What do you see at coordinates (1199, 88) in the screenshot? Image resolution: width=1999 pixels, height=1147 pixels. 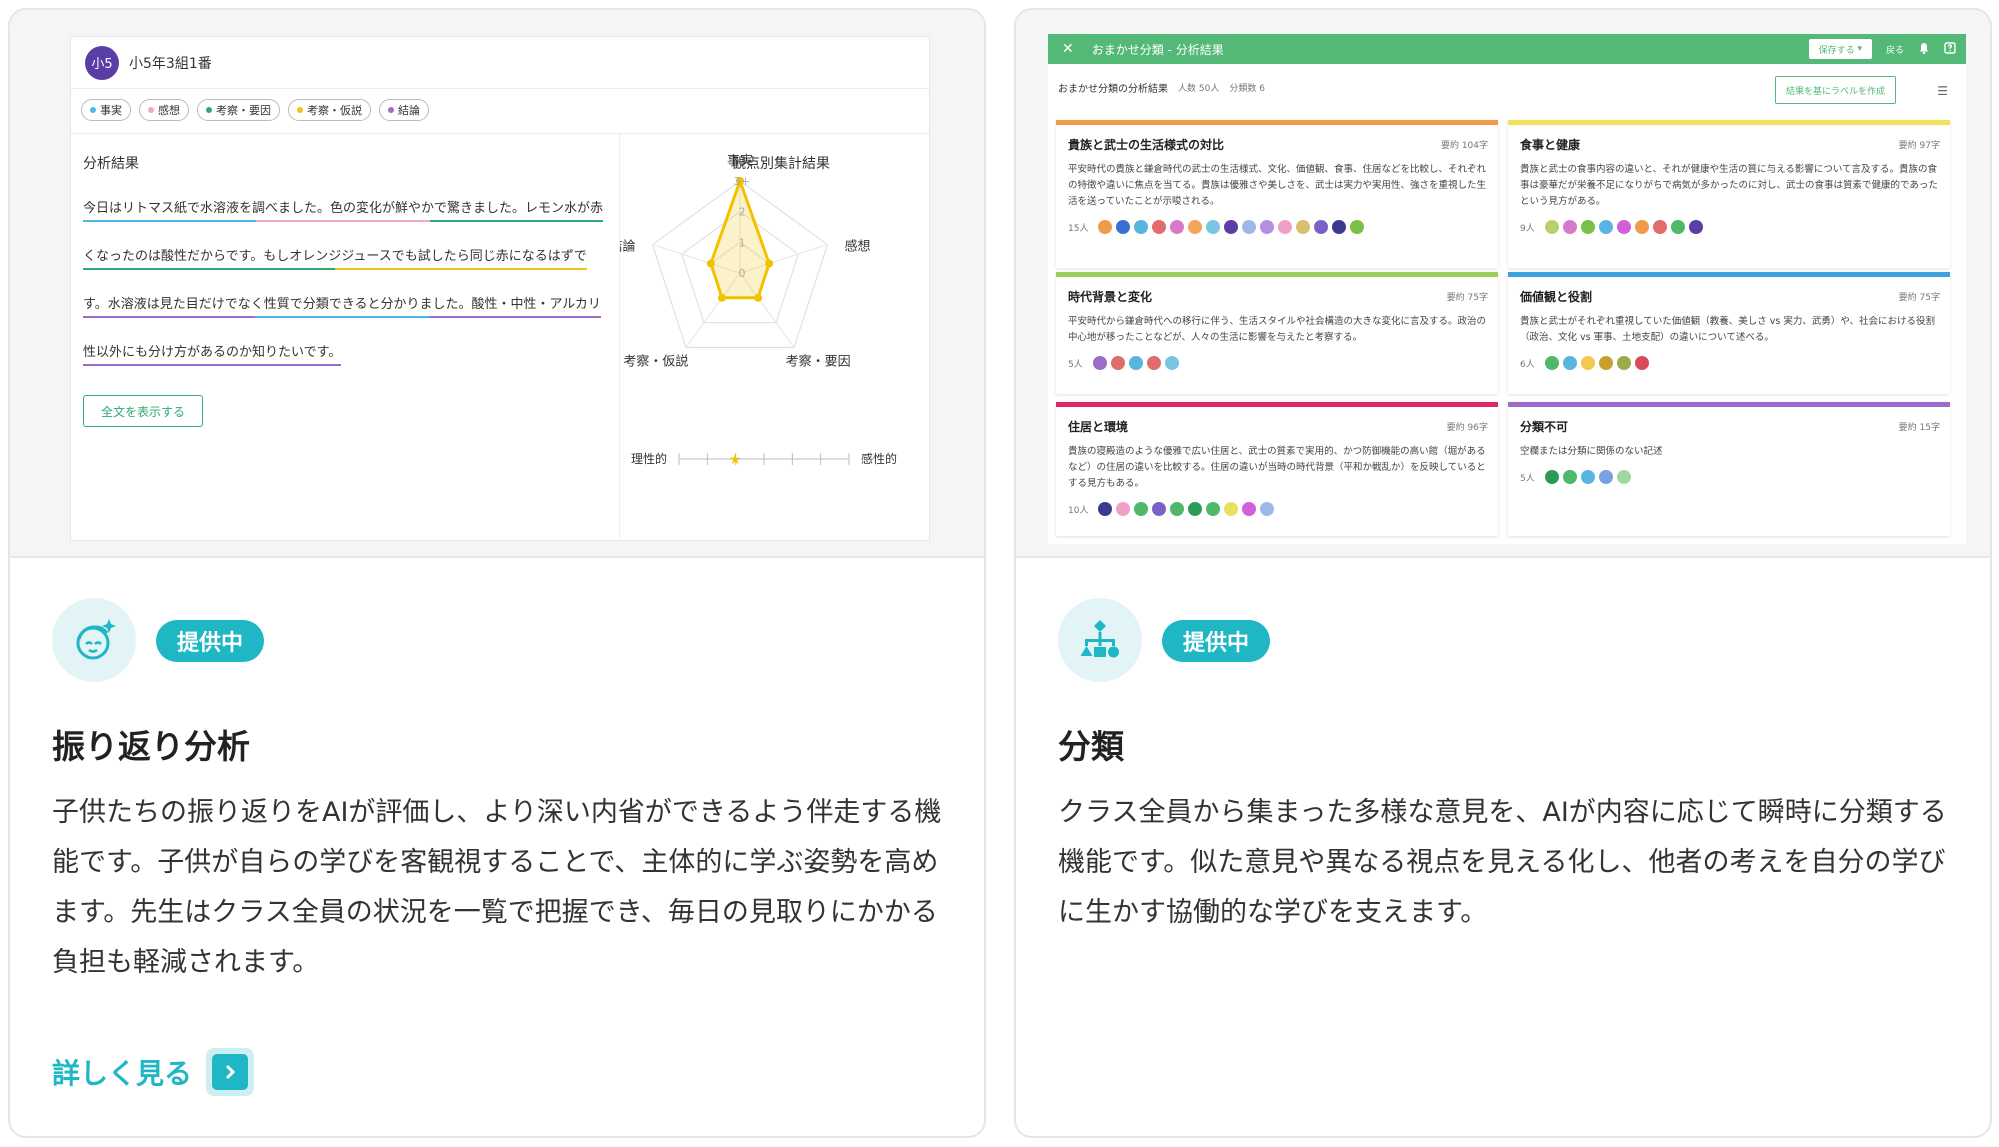 I see `people-count: 人数 50人` at bounding box center [1199, 88].